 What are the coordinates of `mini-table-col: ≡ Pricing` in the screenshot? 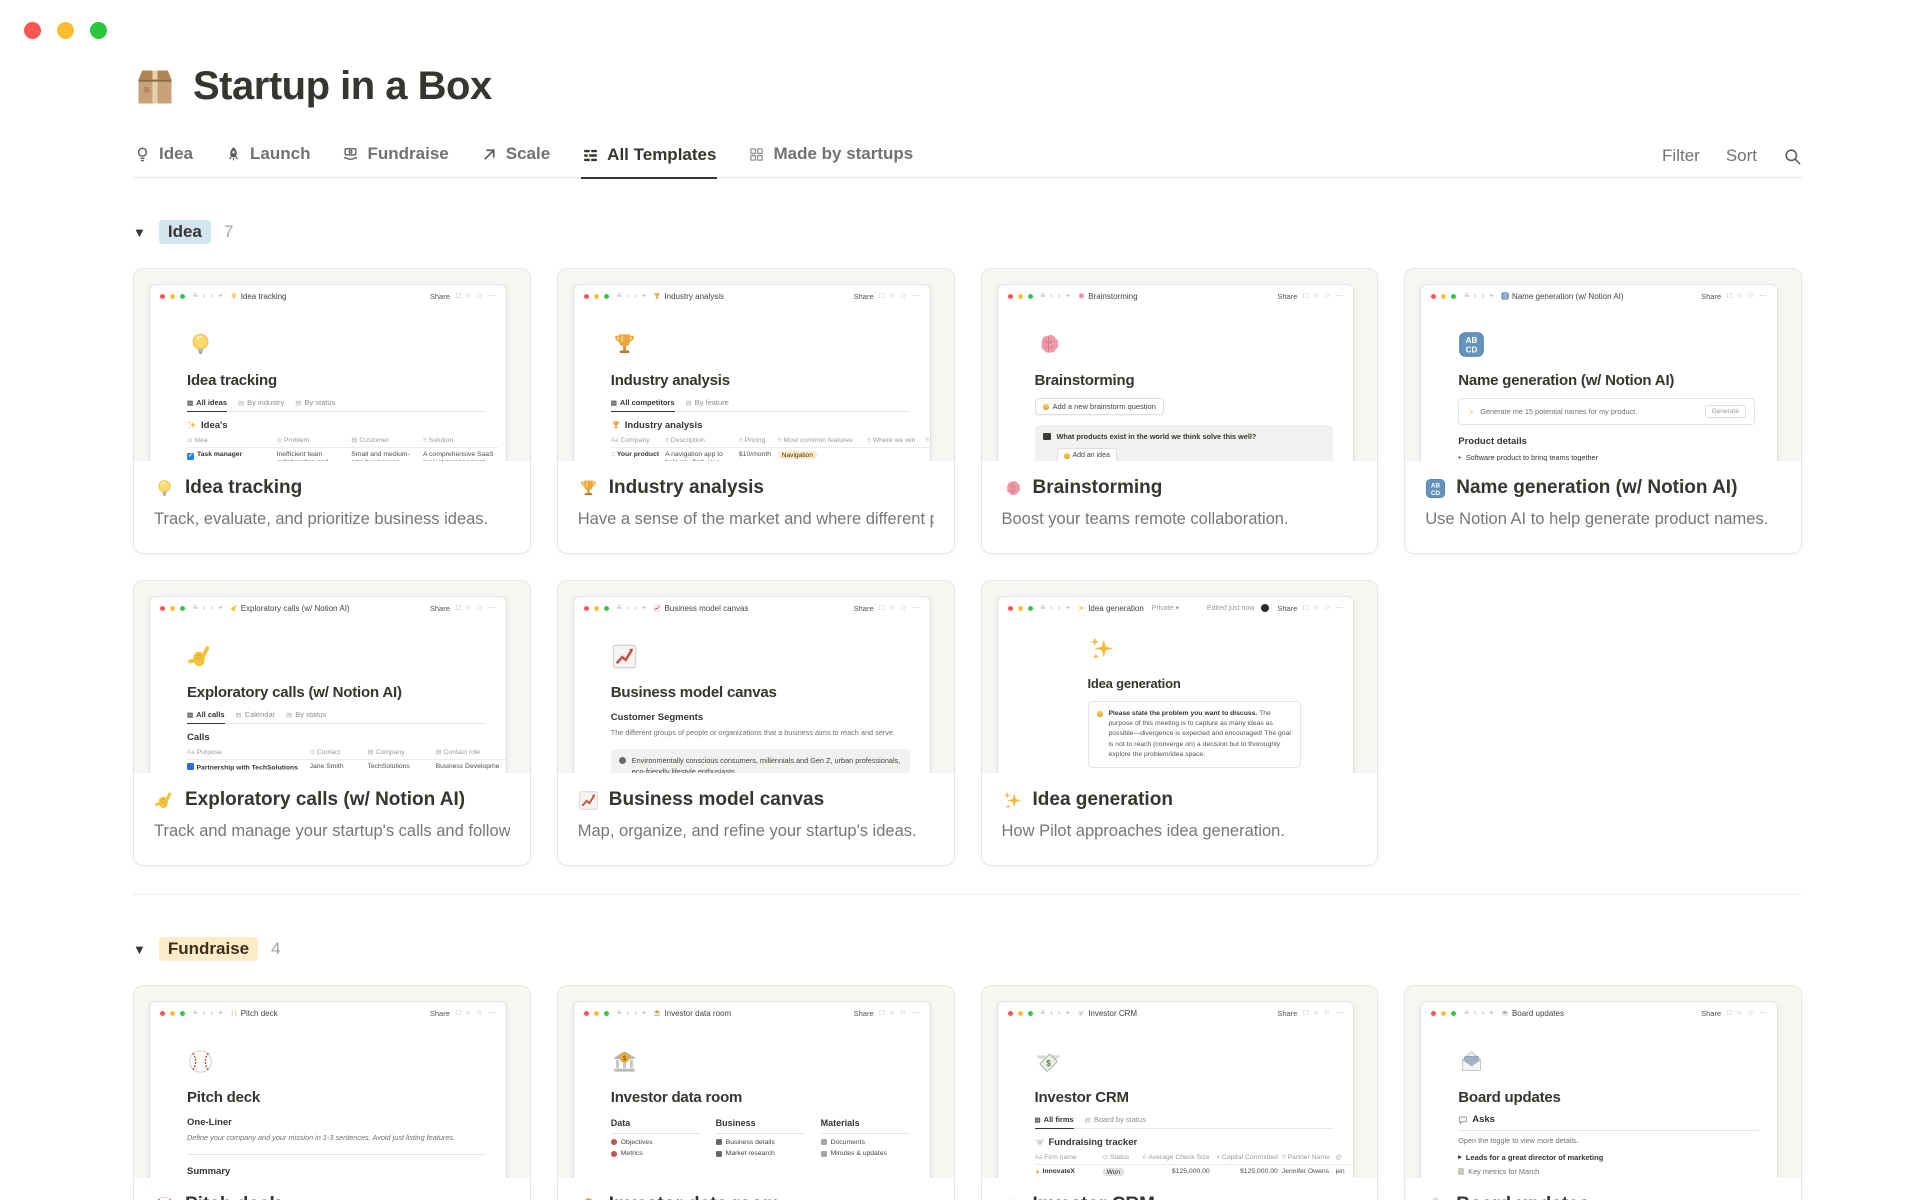 It's located at (758, 440).